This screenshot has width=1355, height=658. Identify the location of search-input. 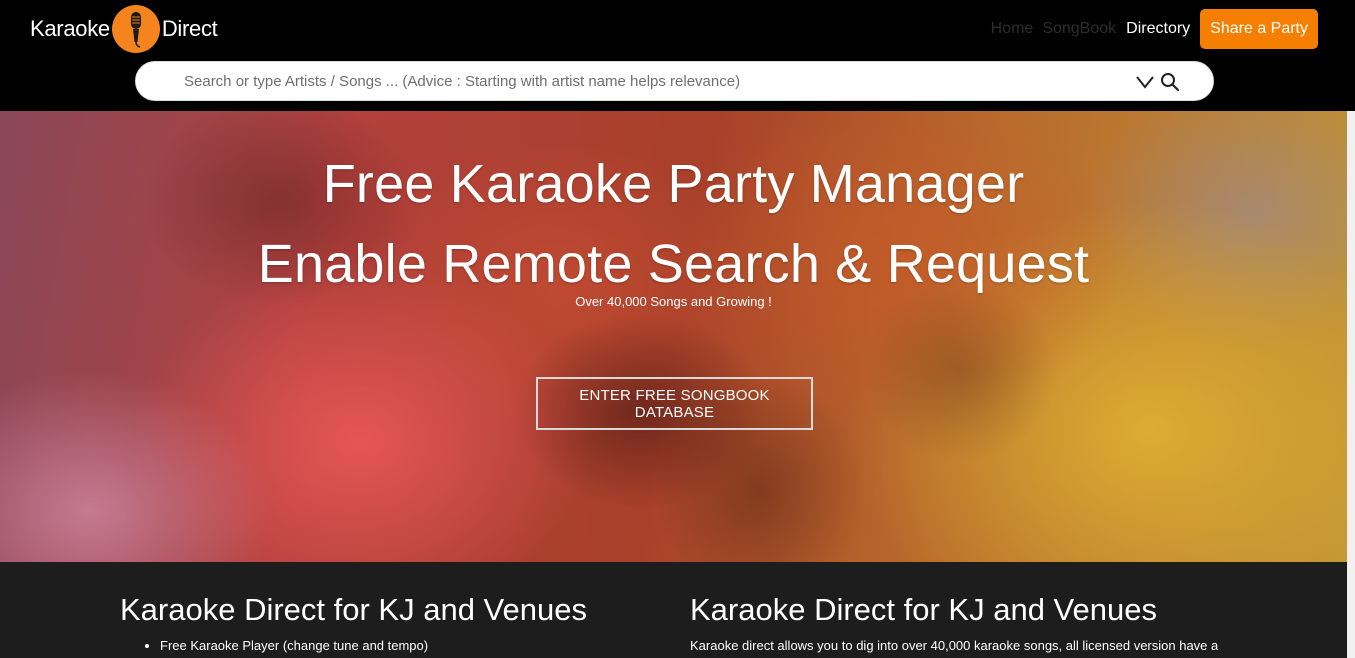
(654, 81).